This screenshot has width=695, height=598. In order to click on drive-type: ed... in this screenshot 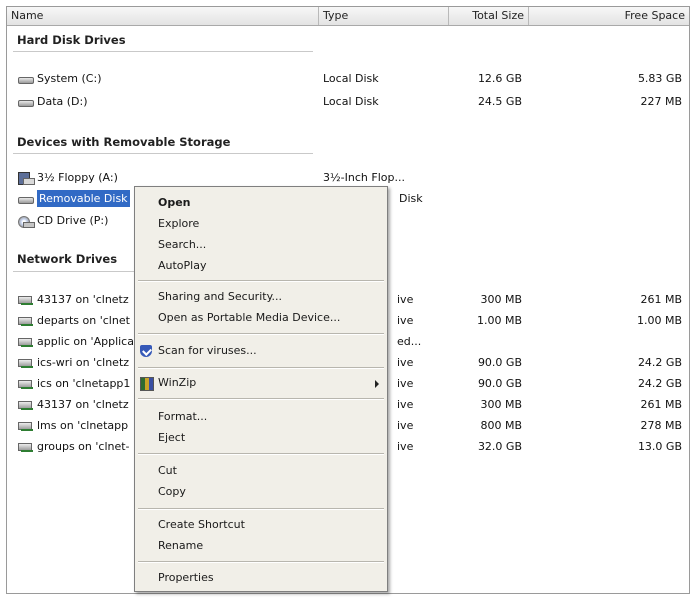, I will do `click(409, 341)`.